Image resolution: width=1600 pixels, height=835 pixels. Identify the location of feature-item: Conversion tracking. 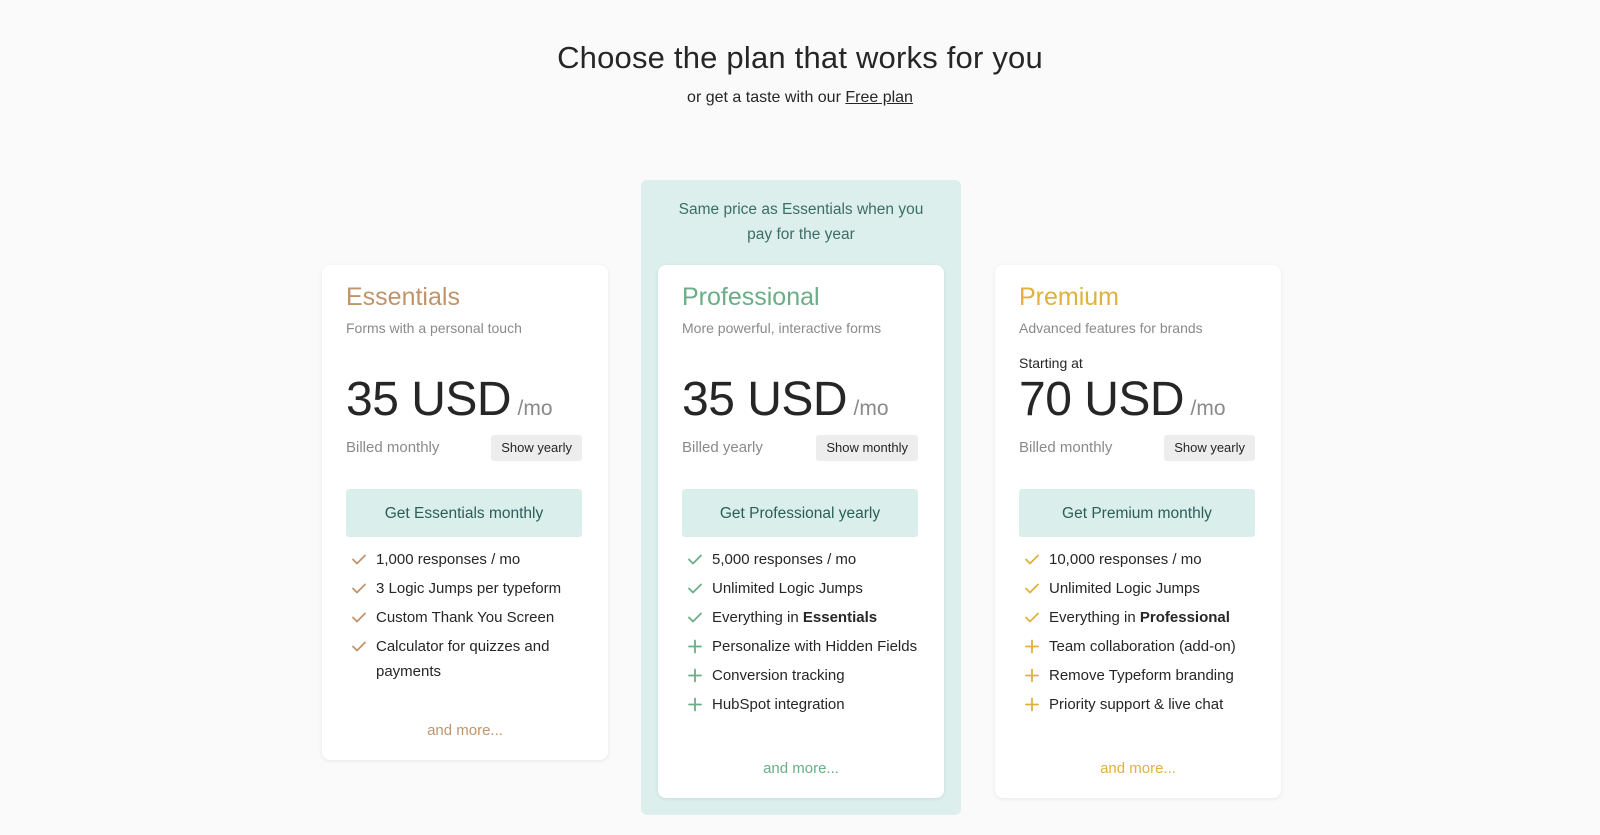
(802, 675).